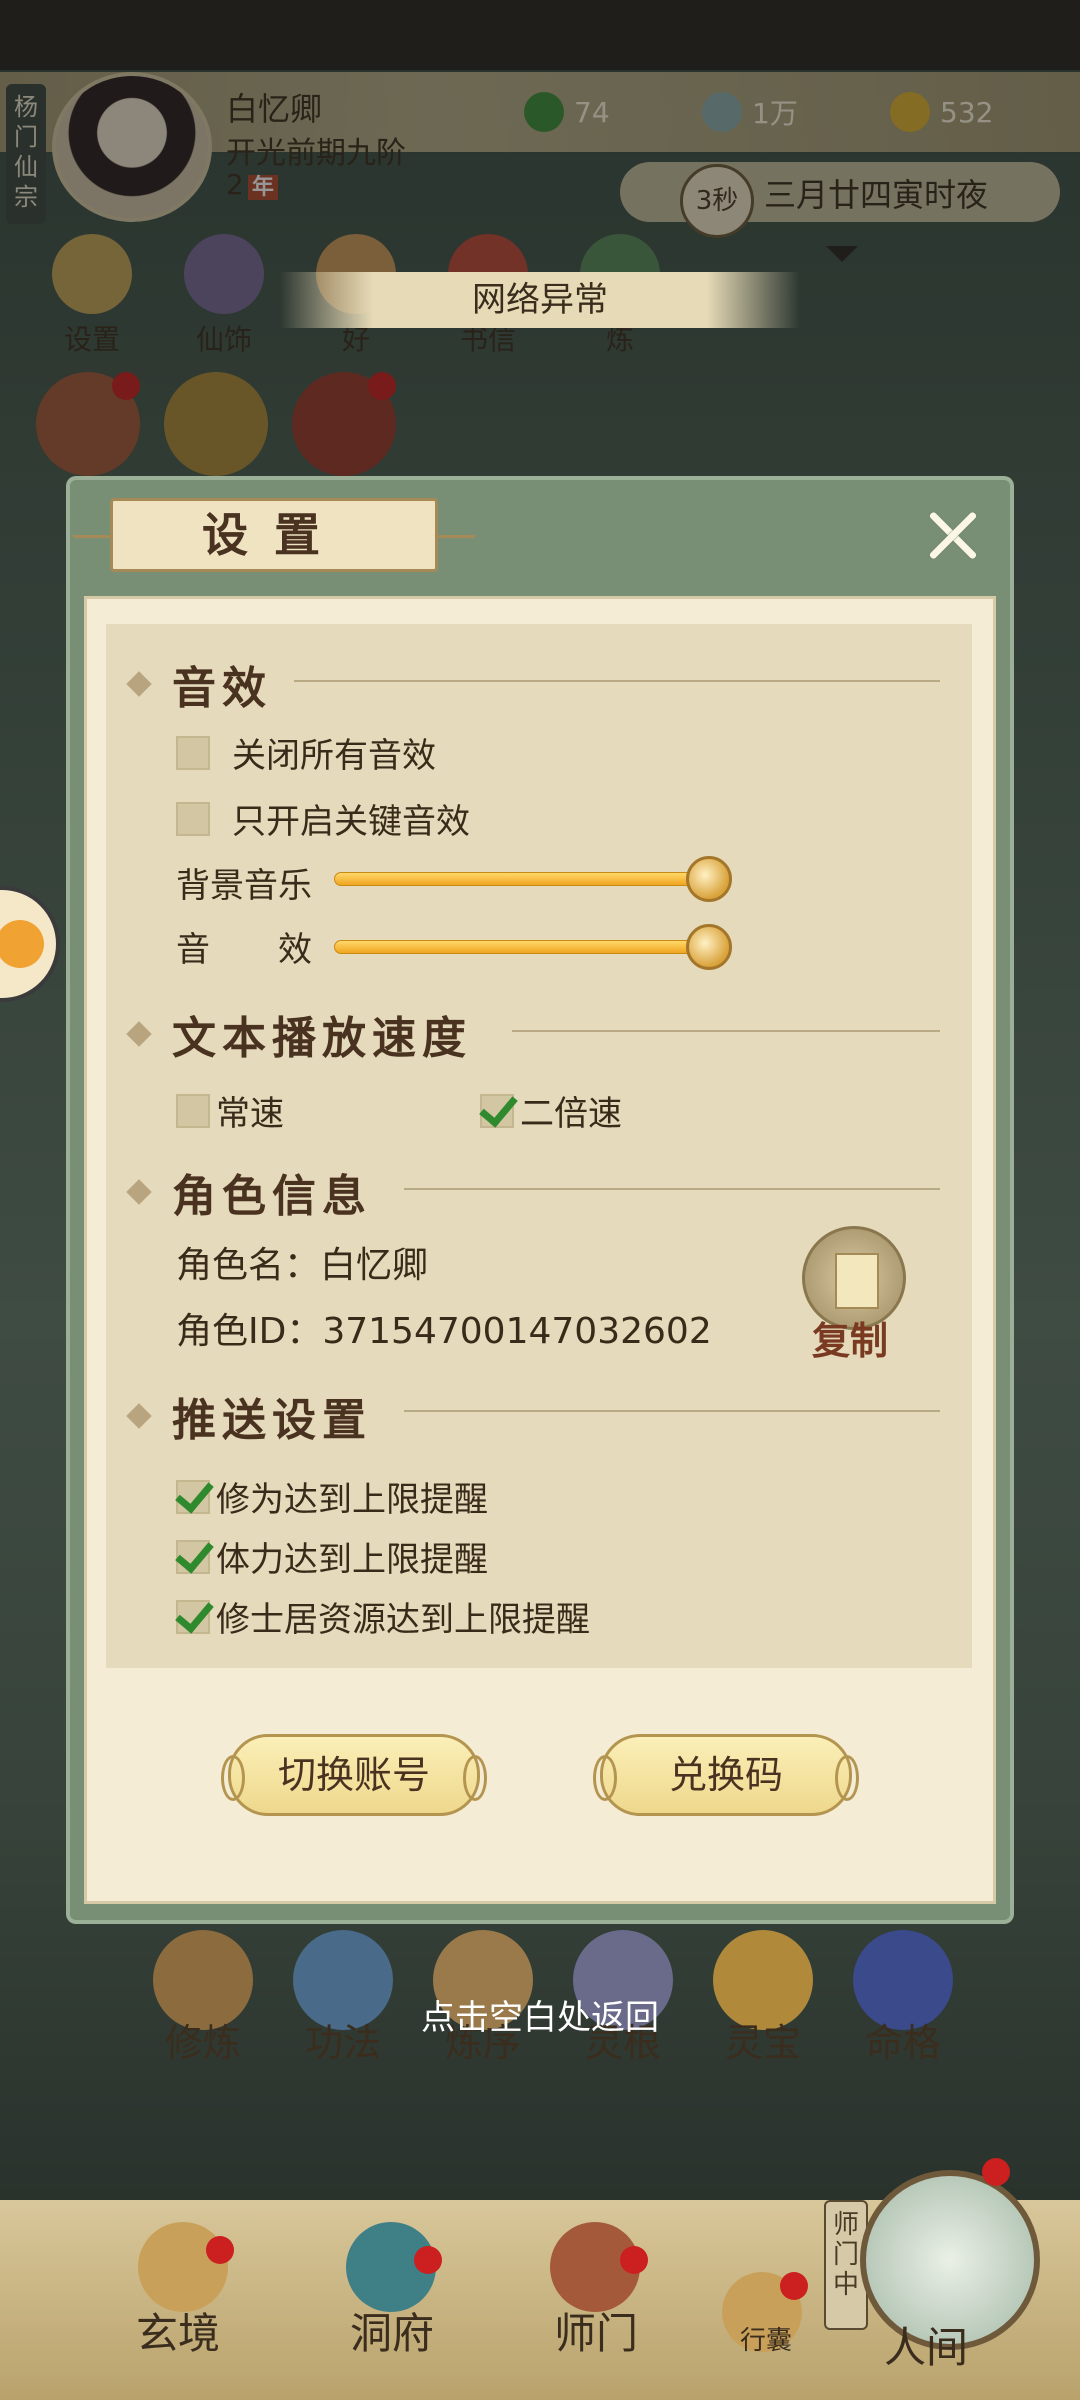 The image size is (1080, 2400). I want to click on section-push: 推送设置, so click(249, 1416).